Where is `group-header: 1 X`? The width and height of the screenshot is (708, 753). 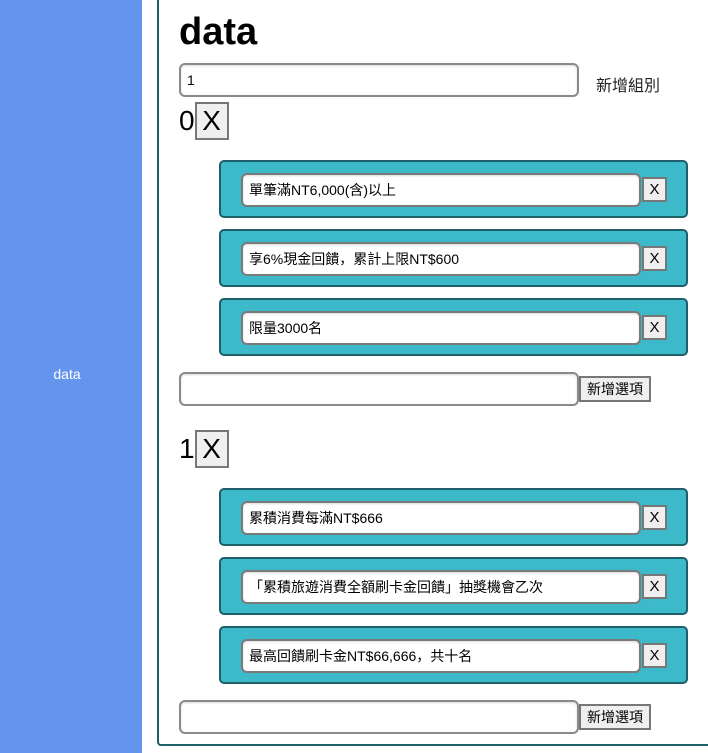
group-header: 1 X is located at coordinates (204, 449).